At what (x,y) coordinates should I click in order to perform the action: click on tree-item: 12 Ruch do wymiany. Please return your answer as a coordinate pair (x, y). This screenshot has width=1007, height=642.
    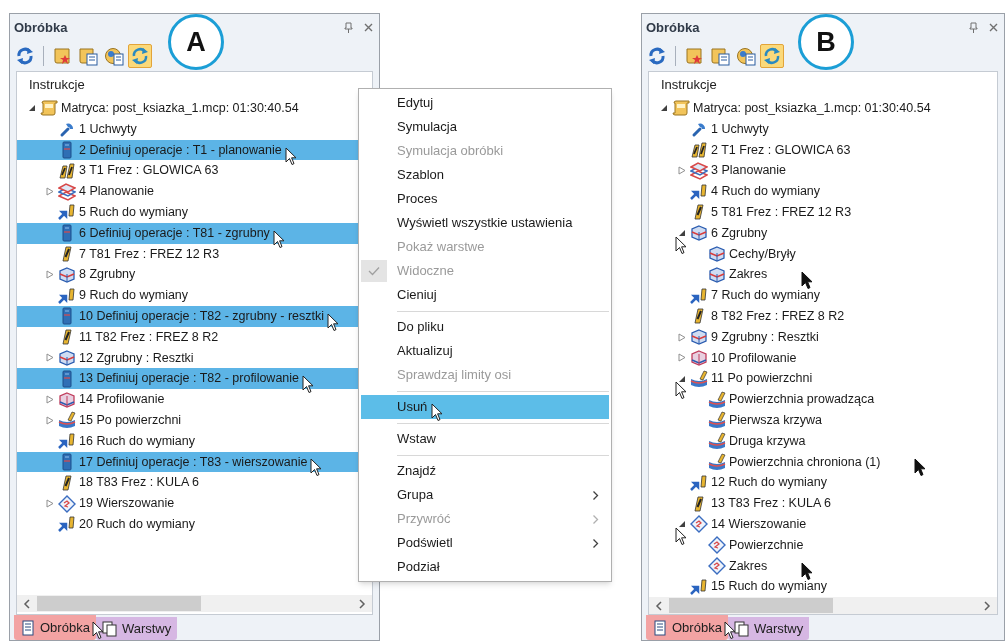
    Looking at the image, I should click on (823, 483).